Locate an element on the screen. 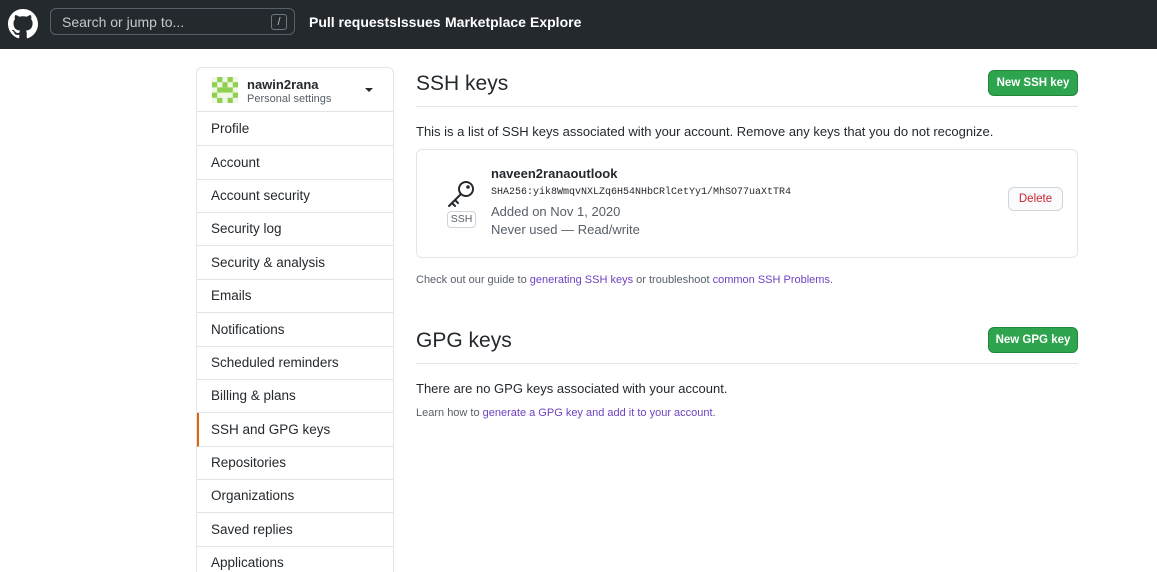 The width and height of the screenshot is (1157, 572). common-ssh-problems-link: common SSH Problems is located at coordinates (771, 280).